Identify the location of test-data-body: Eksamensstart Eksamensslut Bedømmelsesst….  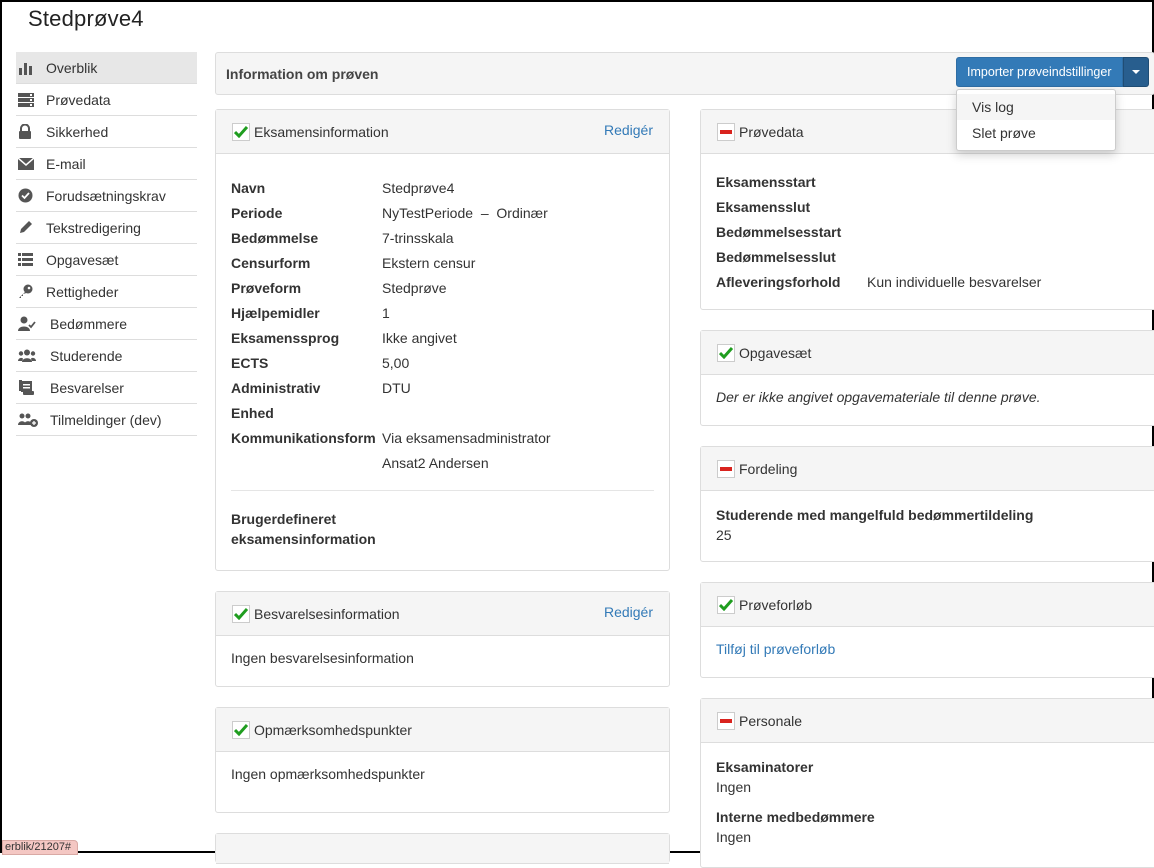
(927, 231).